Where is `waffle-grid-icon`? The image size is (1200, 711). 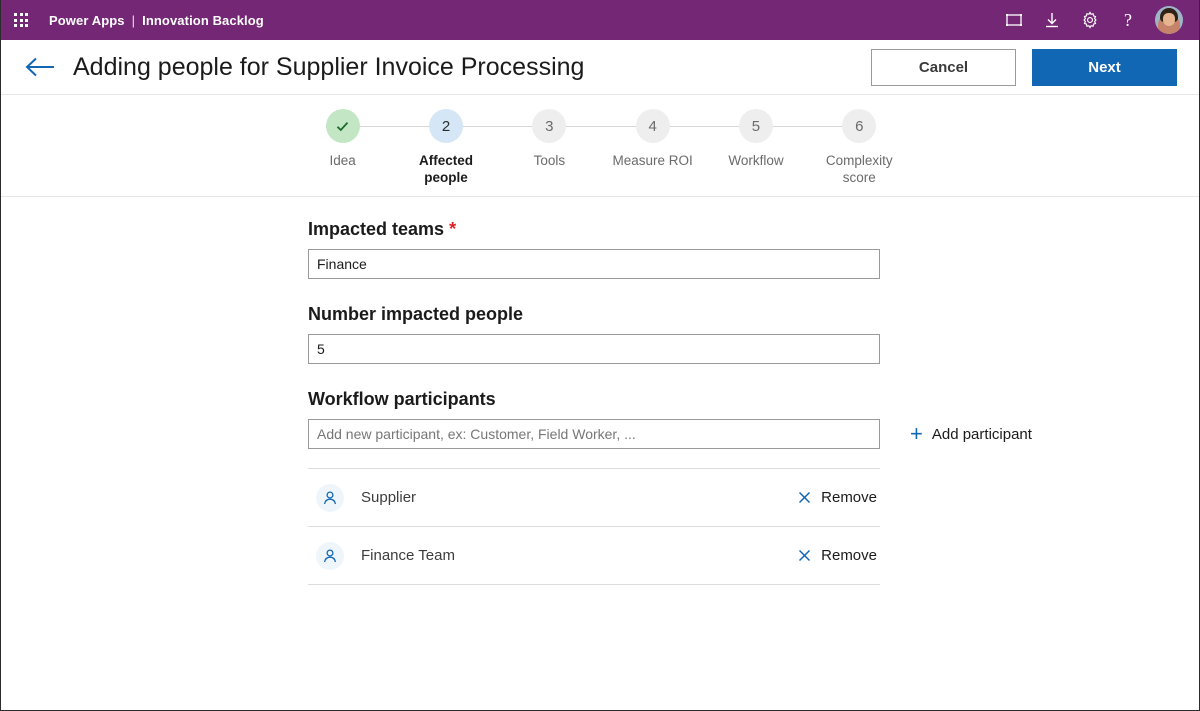
waffle-grid-icon is located at coordinates (21, 20).